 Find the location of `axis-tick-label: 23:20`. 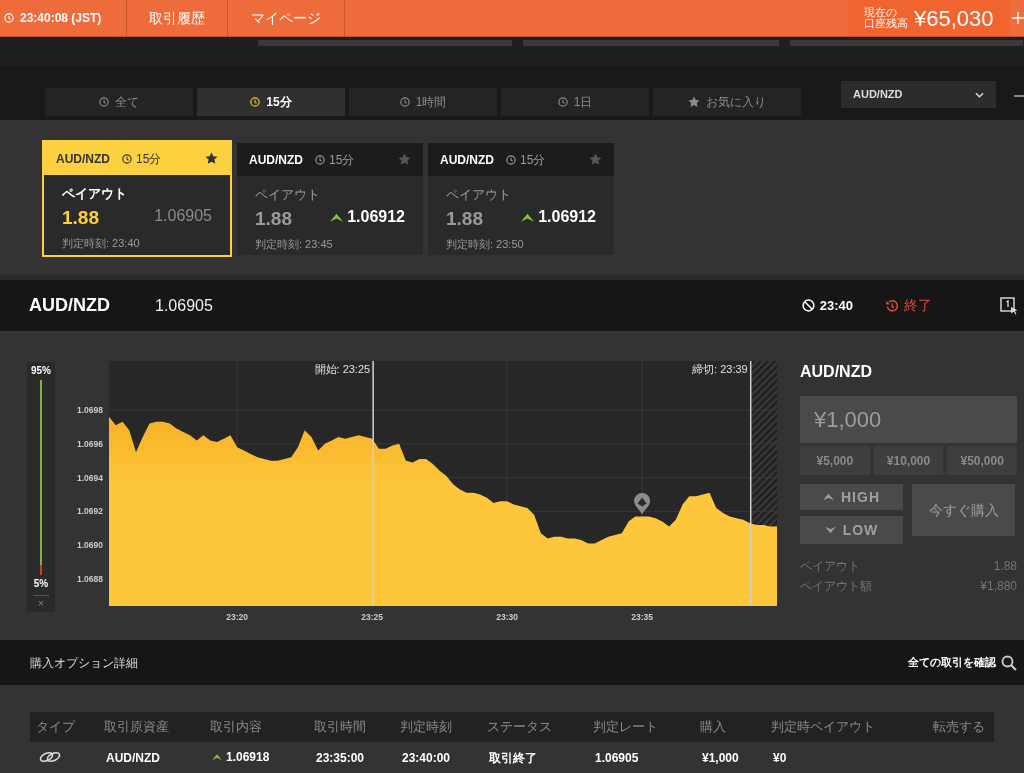

axis-tick-label: 23:20 is located at coordinates (237, 617).